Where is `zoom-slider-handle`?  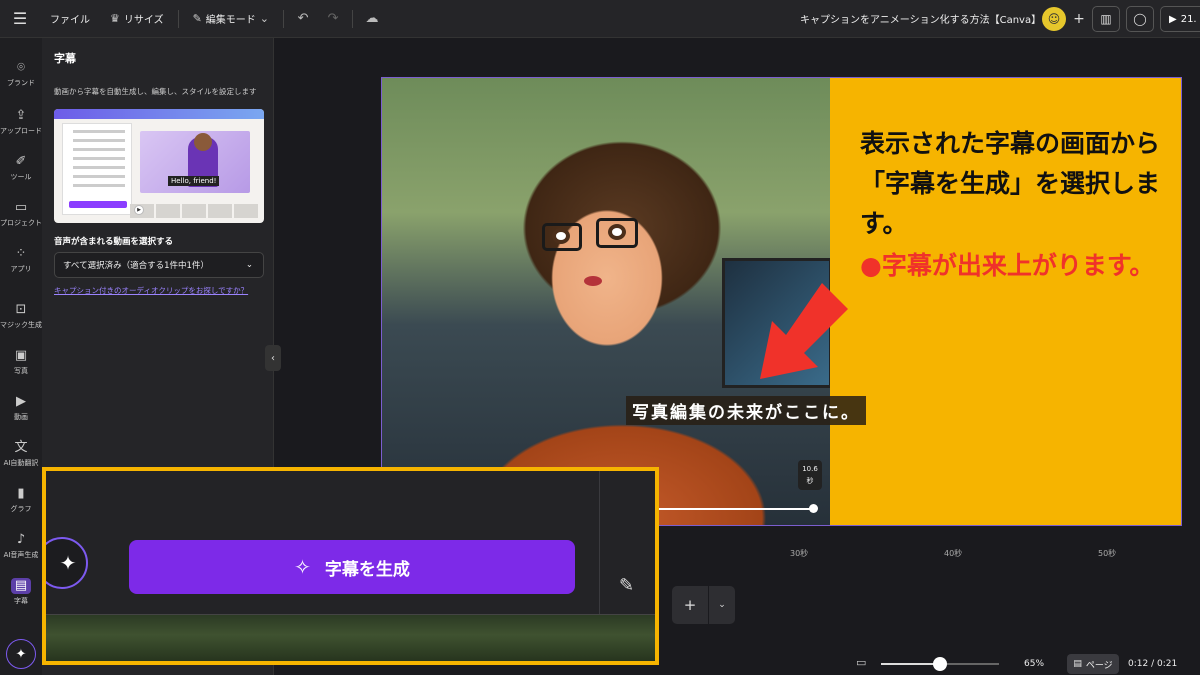
zoom-slider-handle is located at coordinates (940, 664).